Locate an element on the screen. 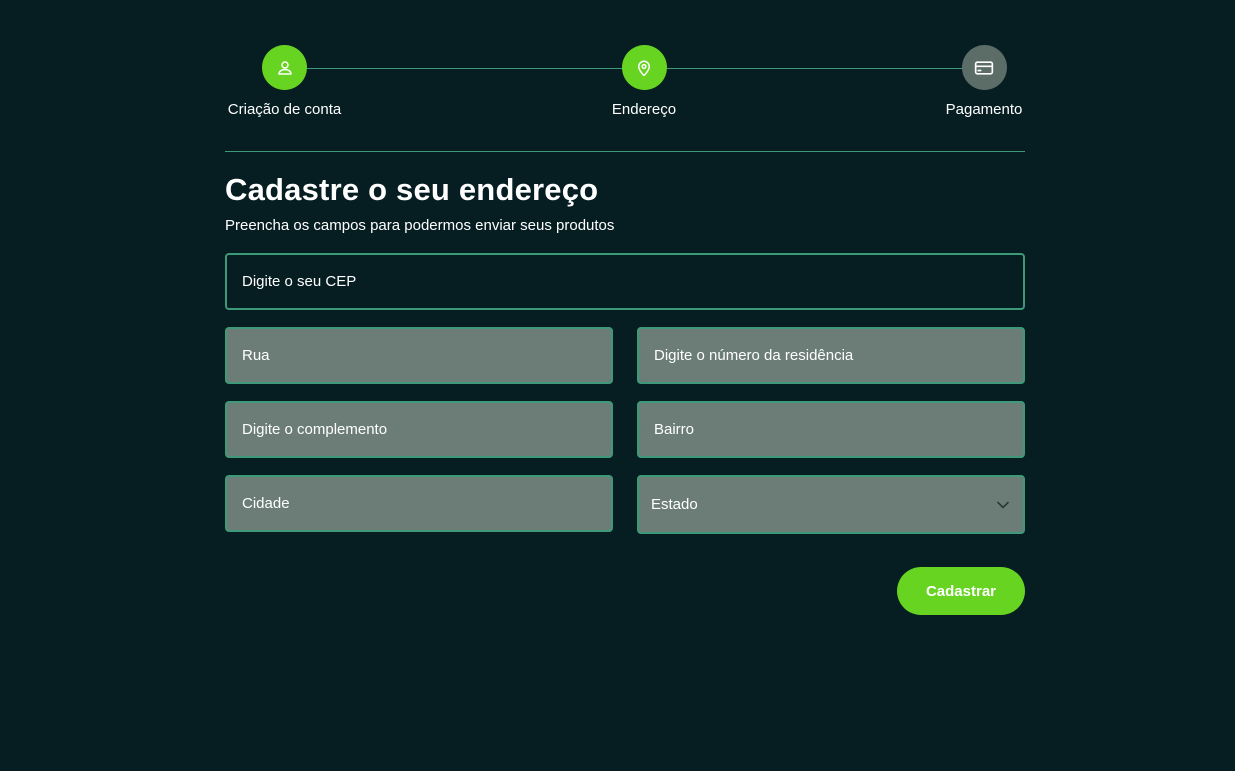 Image resolution: width=1235 pixels, height=771 pixels. address-row-2: Digite o complemento Bairro is located at coordinates (625, 429).